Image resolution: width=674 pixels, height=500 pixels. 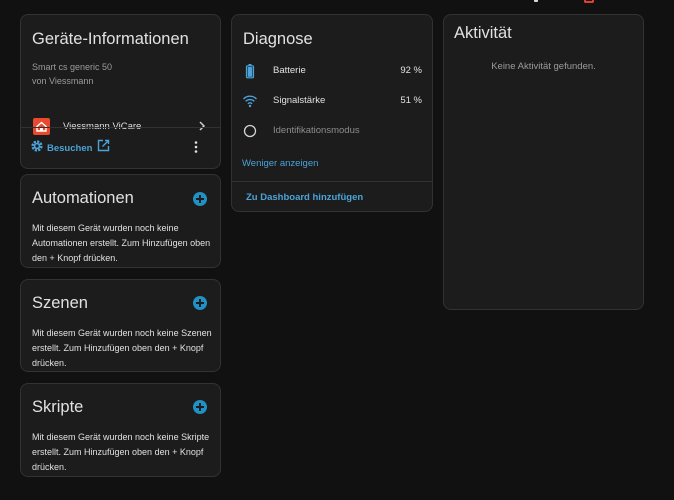 What do you see at coordinates (110, 39) in the screenshot?
I see `device-info-title: Geräte-Informationen` at bounding box center [110, 39].